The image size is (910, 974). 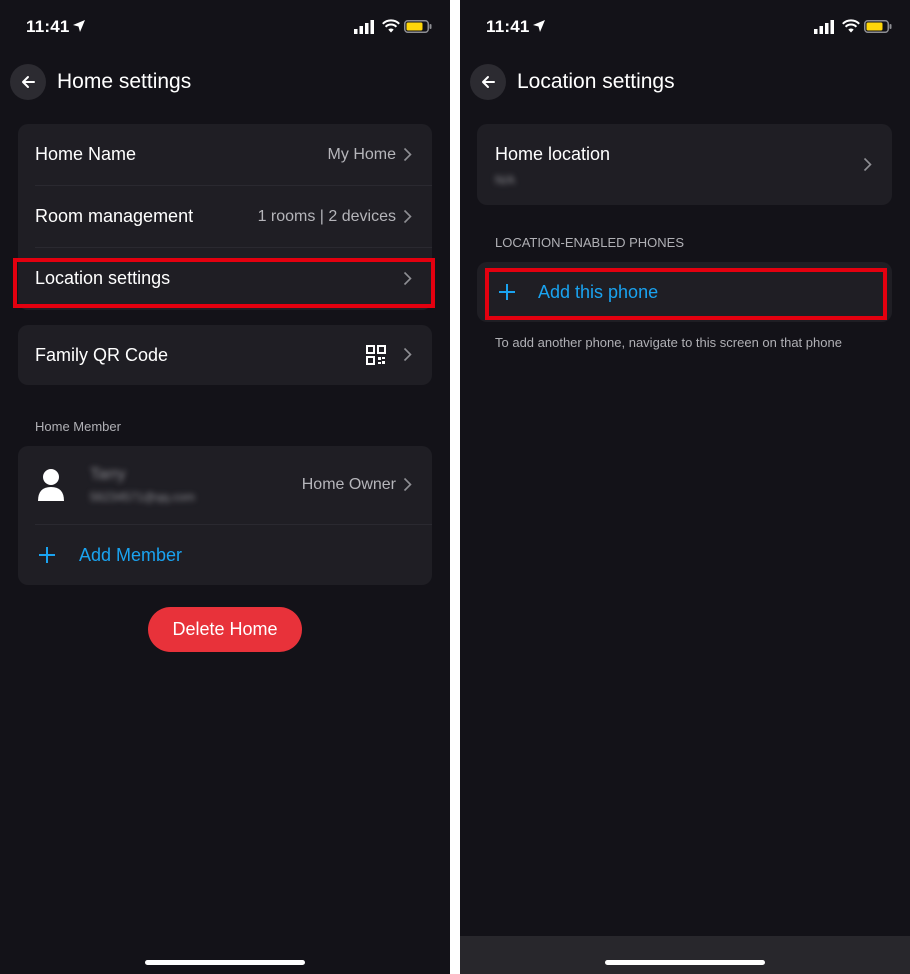 I want to click on user-avatar-icon, so click(x=51, y=485).